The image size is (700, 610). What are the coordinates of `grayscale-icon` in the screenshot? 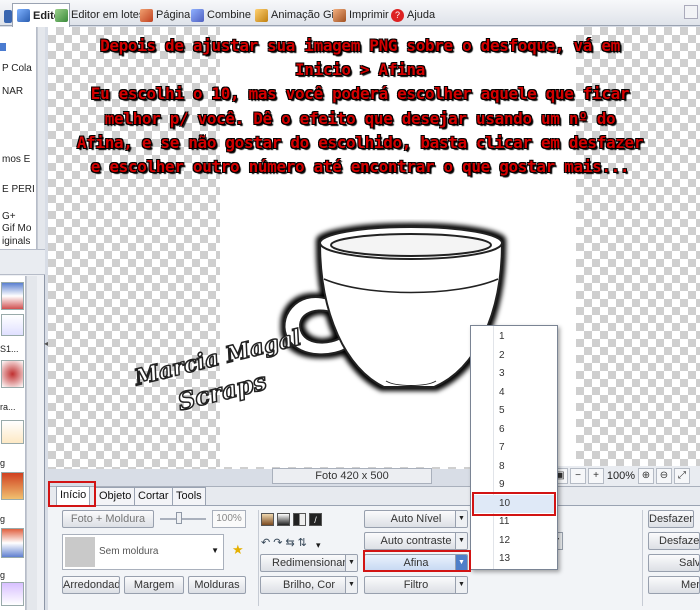 It's located at (283, 519).